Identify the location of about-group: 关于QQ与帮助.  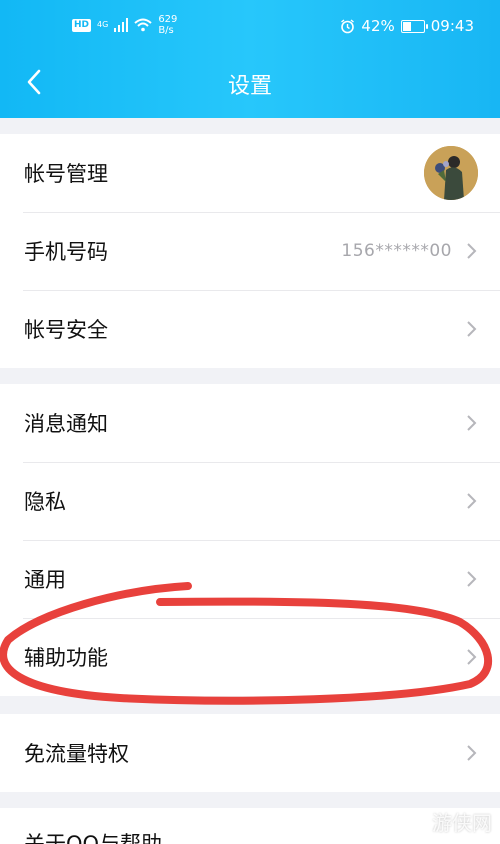
(250, 826).